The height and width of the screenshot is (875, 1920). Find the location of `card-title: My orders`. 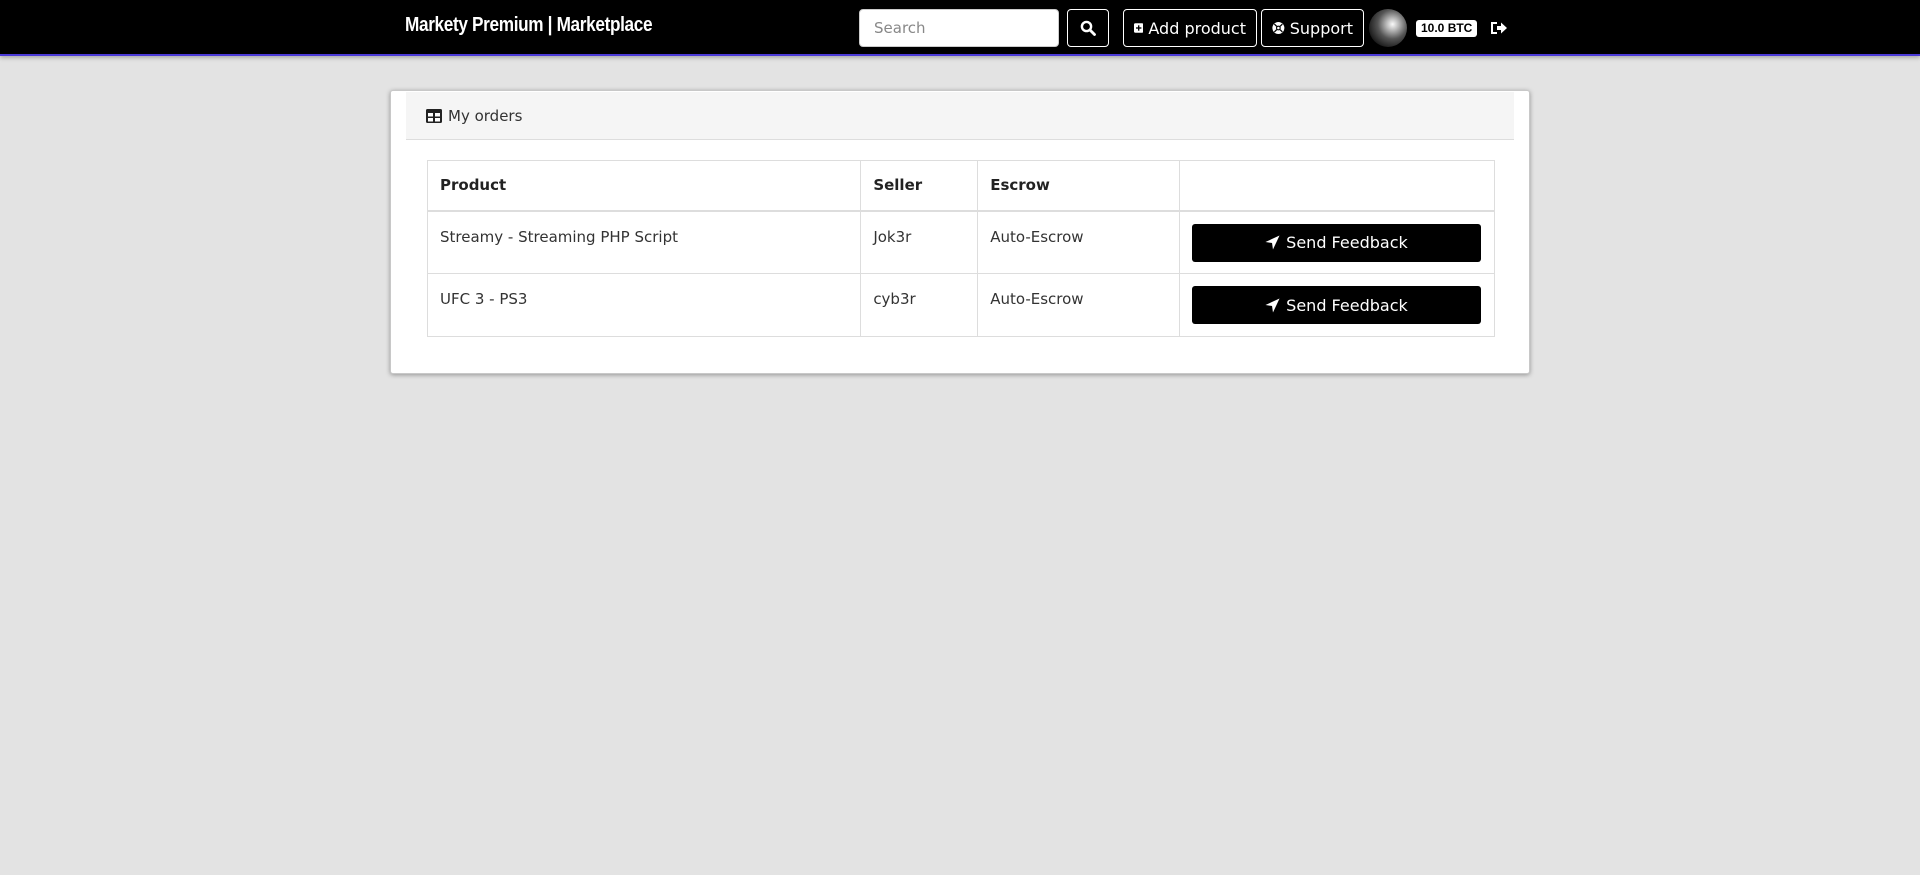

card-title: My orders is located at coordinates (485, 115).